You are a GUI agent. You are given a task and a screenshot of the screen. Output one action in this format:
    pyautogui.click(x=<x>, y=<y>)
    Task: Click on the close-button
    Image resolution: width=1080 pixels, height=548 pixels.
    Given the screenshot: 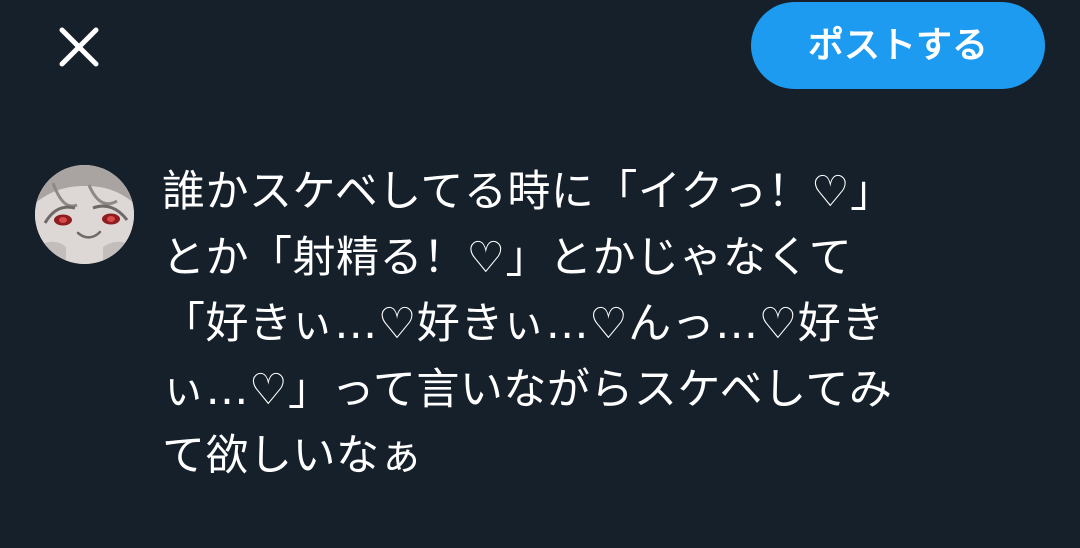 What is the action you would take?
    pyautogui.click(x=79, y=47)
    